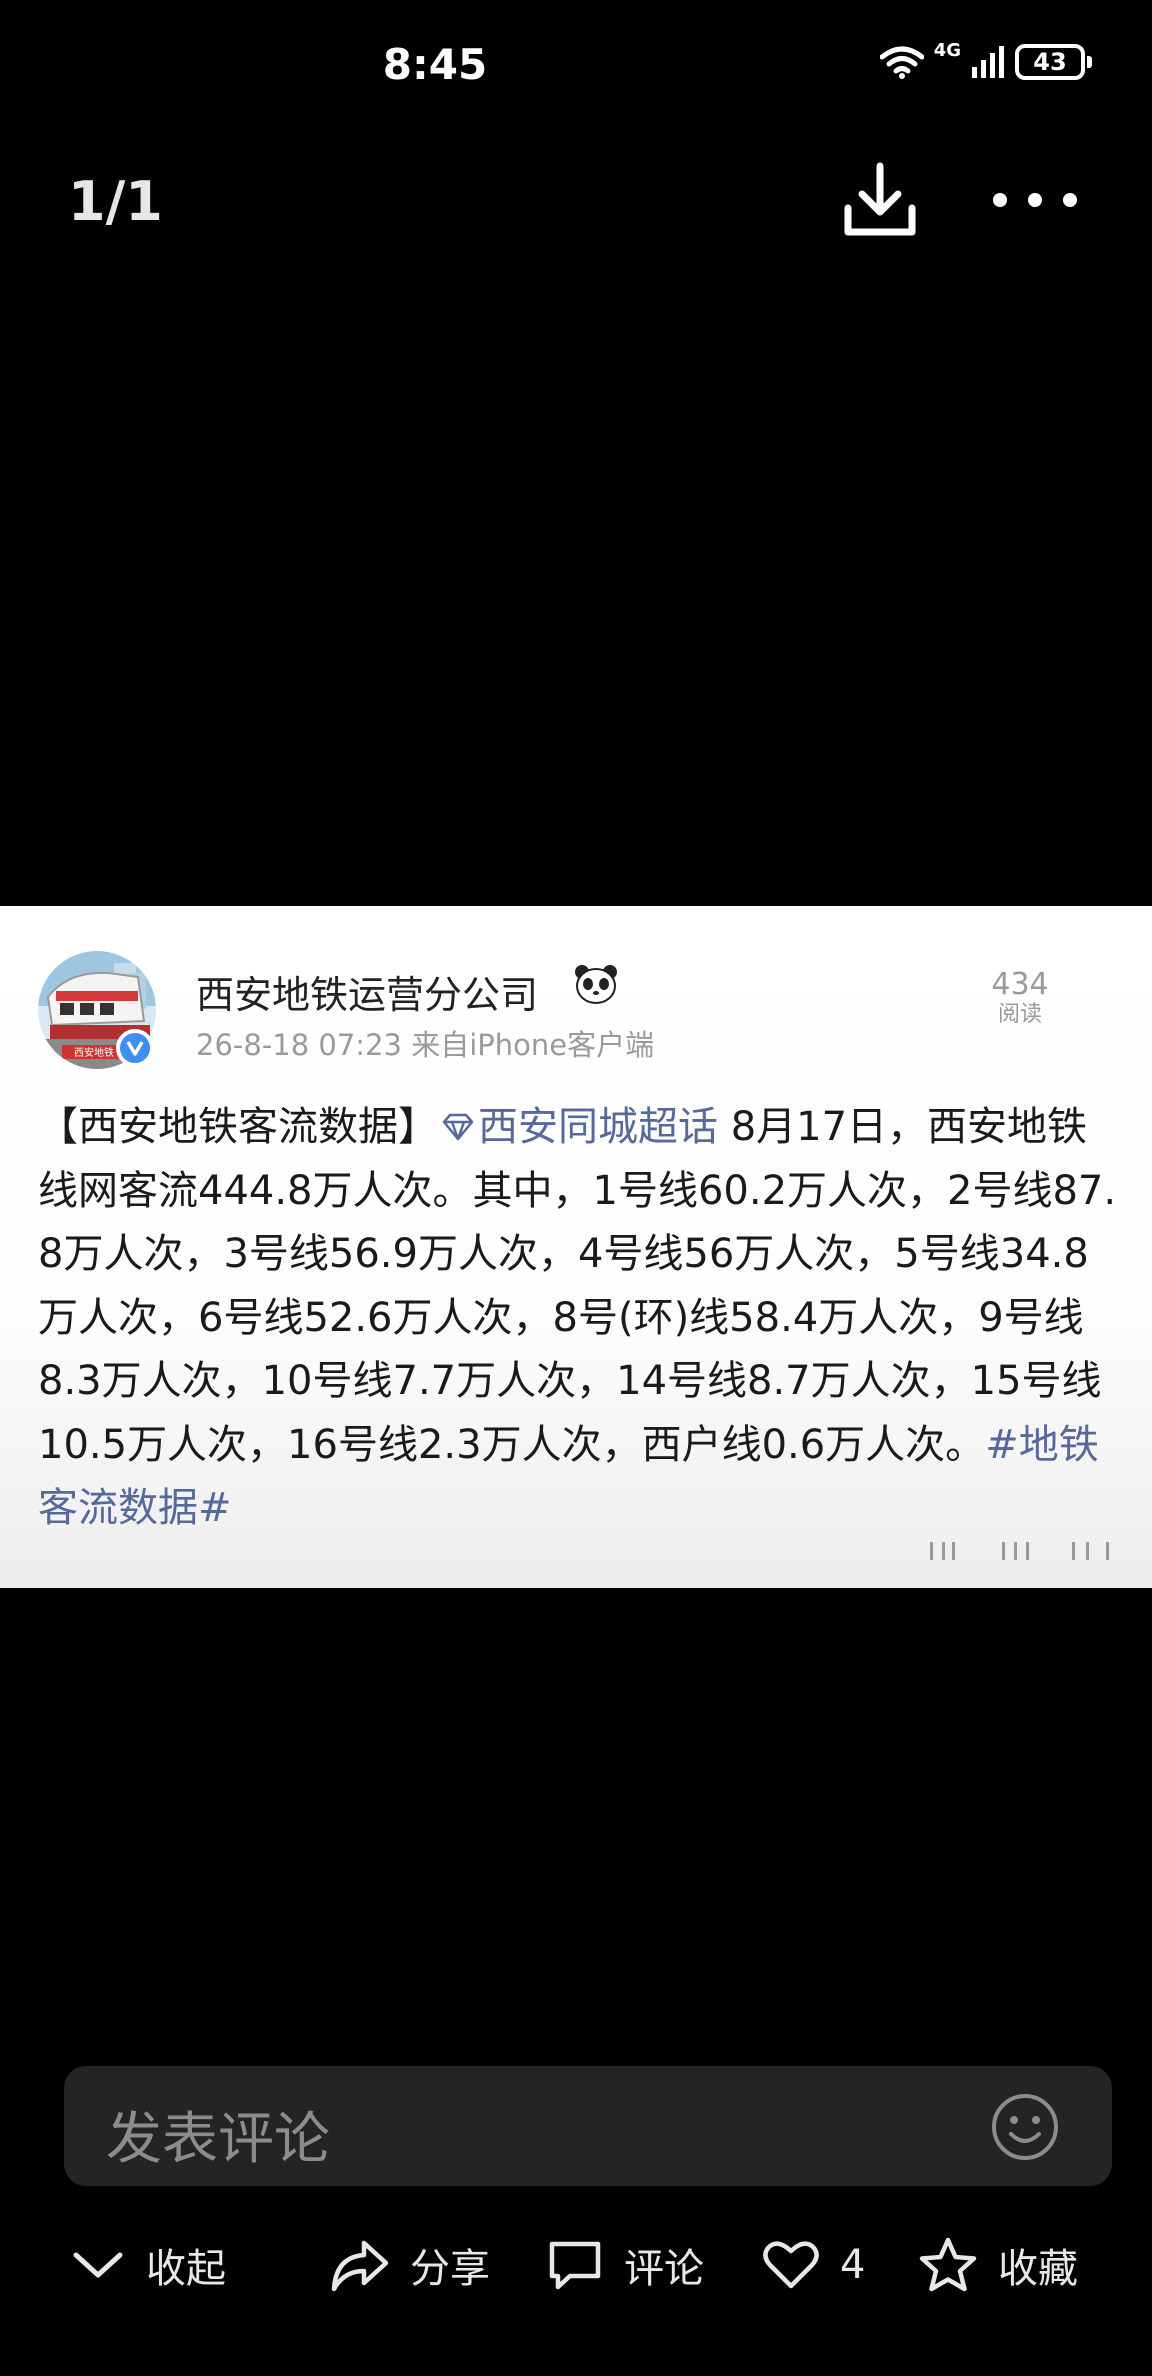 The image size is (1152, 2376). What do you see at coordinates (435, 64) in the screenshot?
I see `clock: 8:45` at bounding box center [435, 64].